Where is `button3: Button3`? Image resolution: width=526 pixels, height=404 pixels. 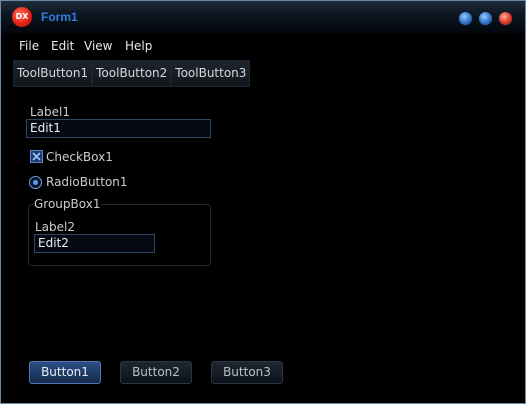 button3: Button3 is located at coordinates (247, 372).